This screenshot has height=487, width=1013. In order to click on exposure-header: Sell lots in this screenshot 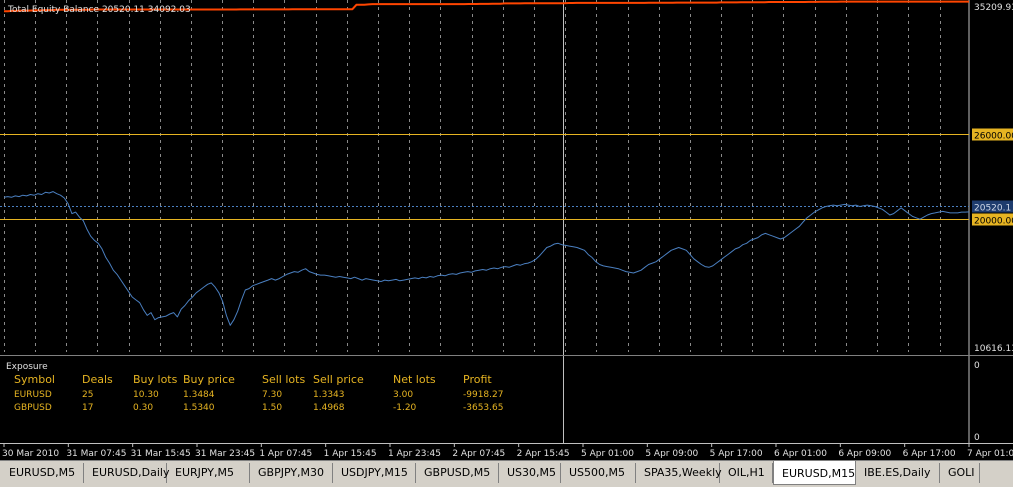, I will do `click(283, 379)`.